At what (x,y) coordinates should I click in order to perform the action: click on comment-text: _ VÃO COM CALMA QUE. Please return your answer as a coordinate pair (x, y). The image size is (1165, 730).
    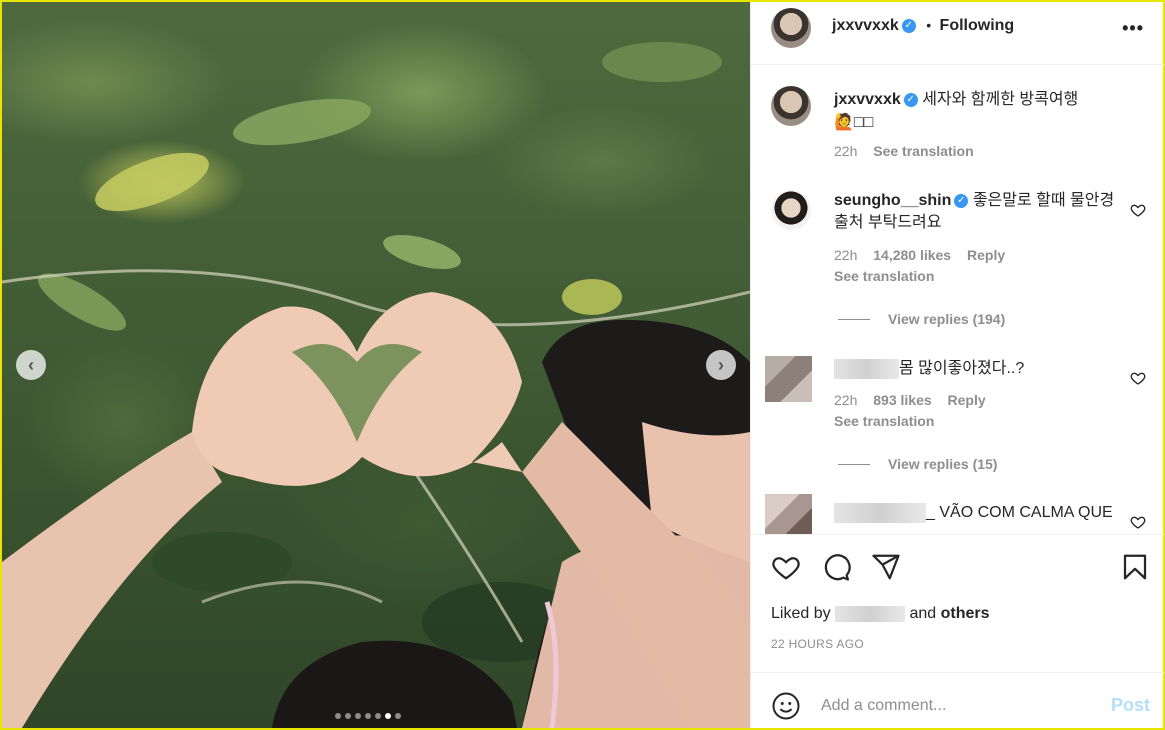
    Looking at the image, I should click on (1019, 512).